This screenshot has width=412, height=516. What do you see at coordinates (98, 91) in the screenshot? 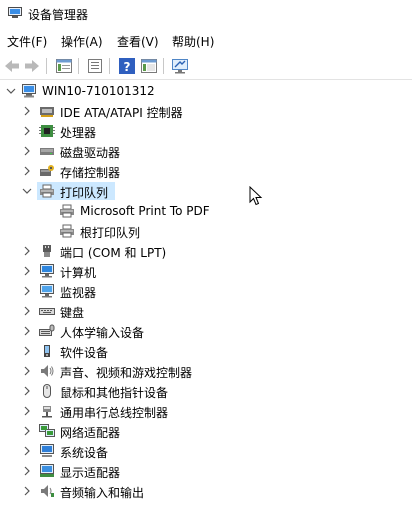
I see `tree-item-label: WIN10-710101312` at bounding box center [98, 91].